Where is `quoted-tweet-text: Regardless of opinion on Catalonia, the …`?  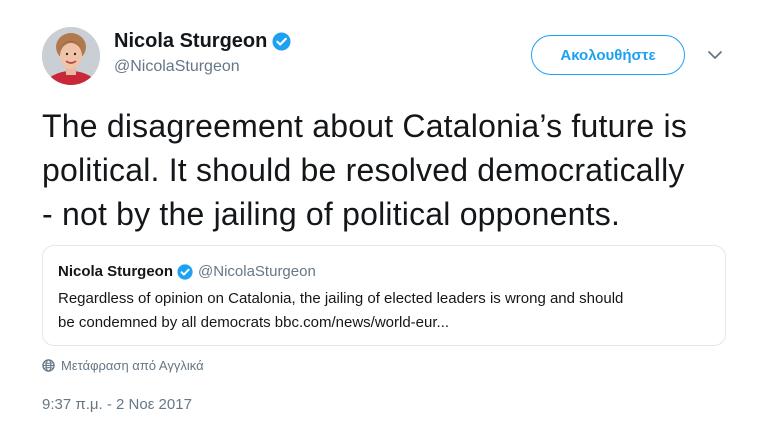 quoted-tweet-text: Regardless of opinion on Catalonia, the … is located at coordinates (388, 311).